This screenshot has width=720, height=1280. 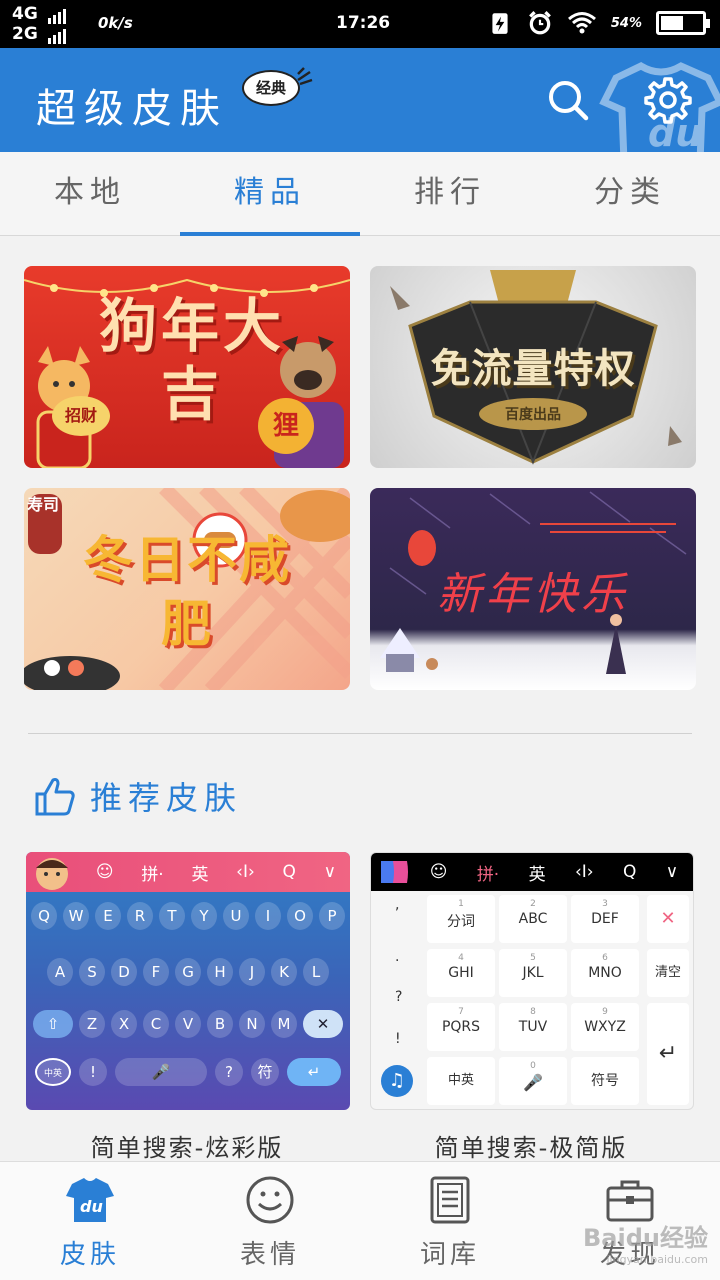 I want to click on t9-key: 6 MNO, so click(x=605, y=973).